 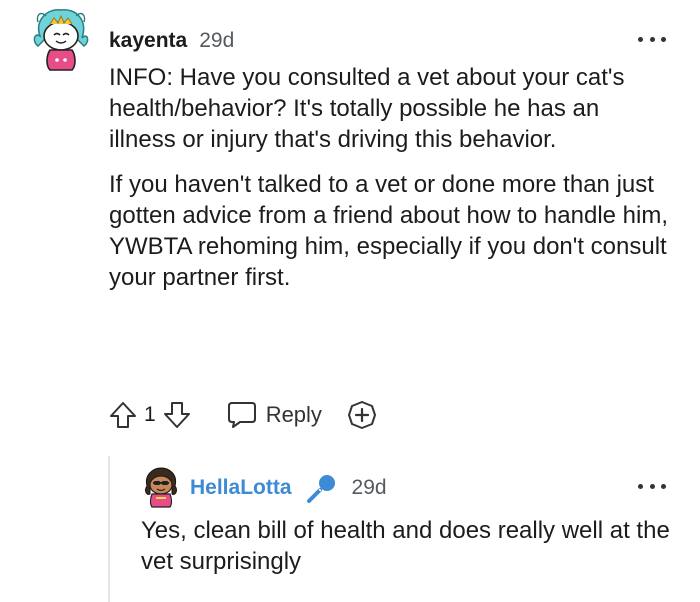 What do you see at coordinates (293, 414) in the screenshot?
I see `reply-label: Reply` at bounding box center [293, 414].